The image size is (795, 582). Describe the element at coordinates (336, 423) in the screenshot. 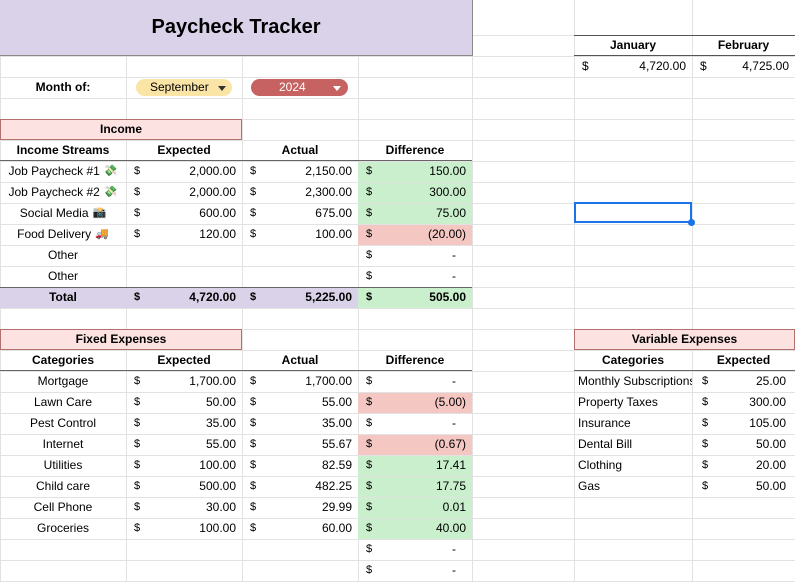

I see `actual-value: 35.00` at that location.